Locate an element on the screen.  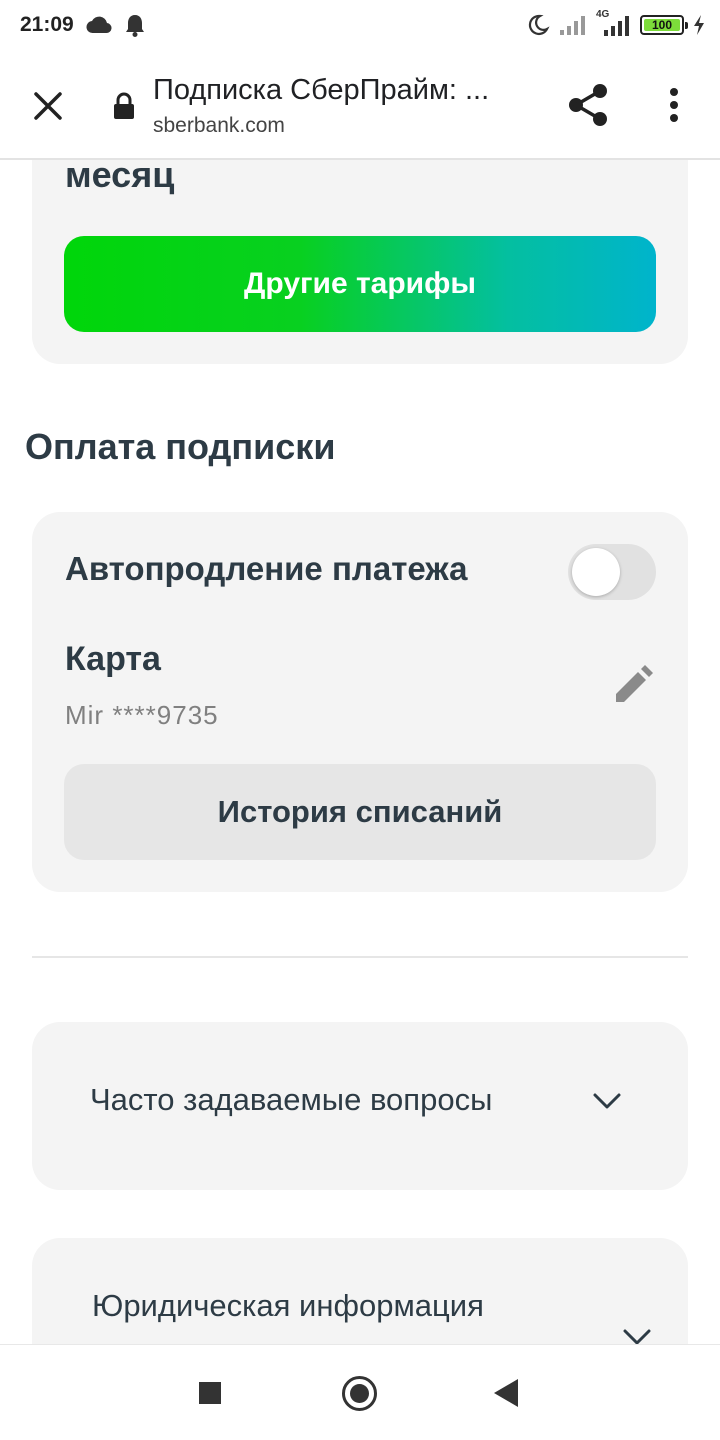
tariff-period: месяц is located at coordinates (120, 174).